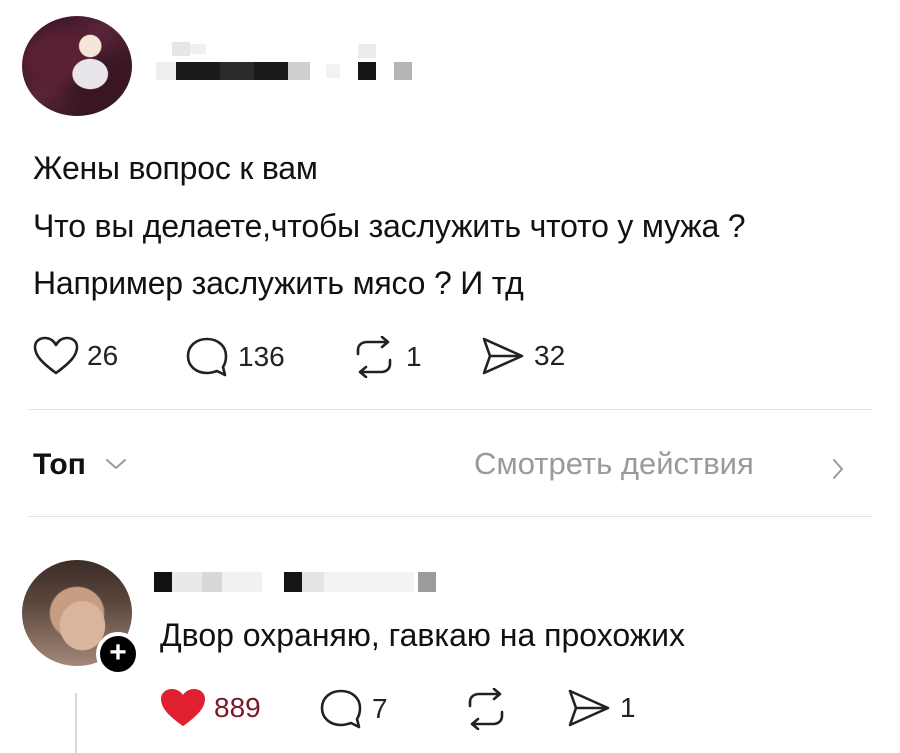 Image resolution: width=900 pixels, height=753 pixels. I want to click on reply-repost-button, so click(486, 709).